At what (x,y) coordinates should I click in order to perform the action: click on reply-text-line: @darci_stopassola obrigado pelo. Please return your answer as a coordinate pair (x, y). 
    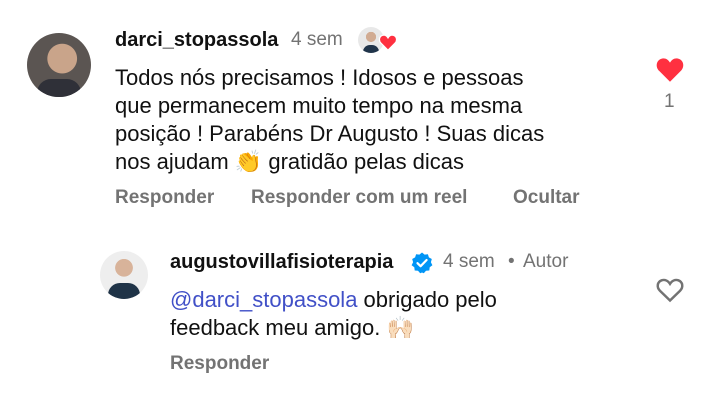
    Looking at the image, I should click on (333, 300).